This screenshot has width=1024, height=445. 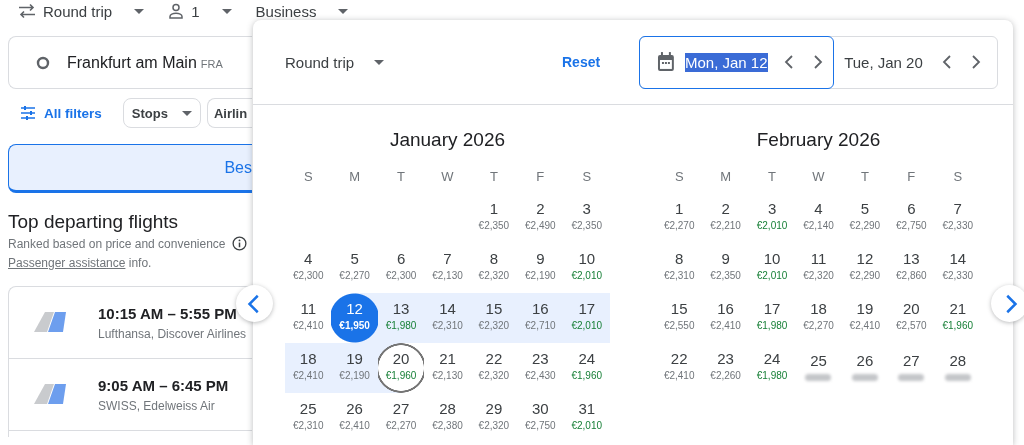 What do you see at coordinates (55, 113) in the screenshot?
I see `all-filters-button: All filters` at bounding box center [55, 113].